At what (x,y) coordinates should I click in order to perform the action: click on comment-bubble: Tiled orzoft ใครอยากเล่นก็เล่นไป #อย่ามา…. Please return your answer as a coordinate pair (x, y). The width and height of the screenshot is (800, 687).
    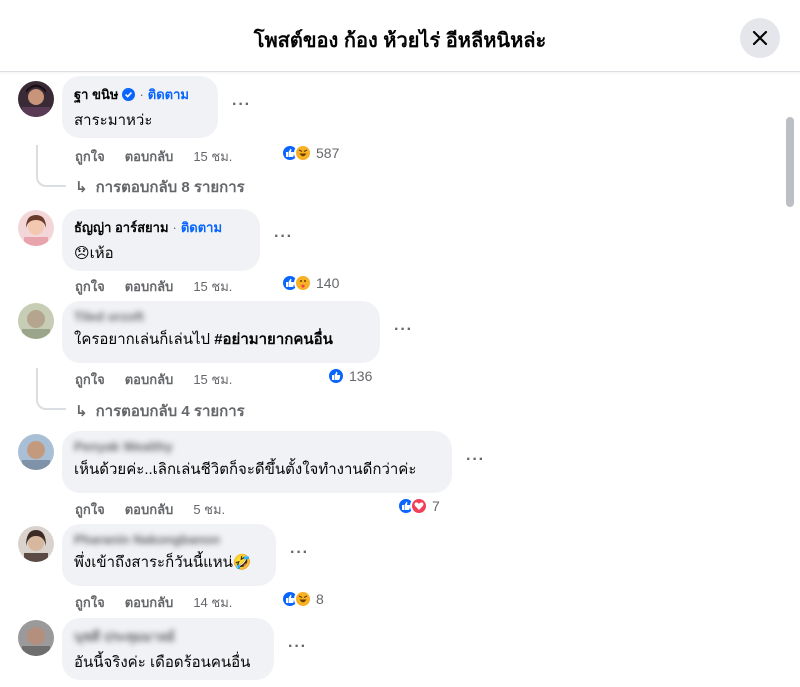
    Looking at the image, I should click on (221, 332).